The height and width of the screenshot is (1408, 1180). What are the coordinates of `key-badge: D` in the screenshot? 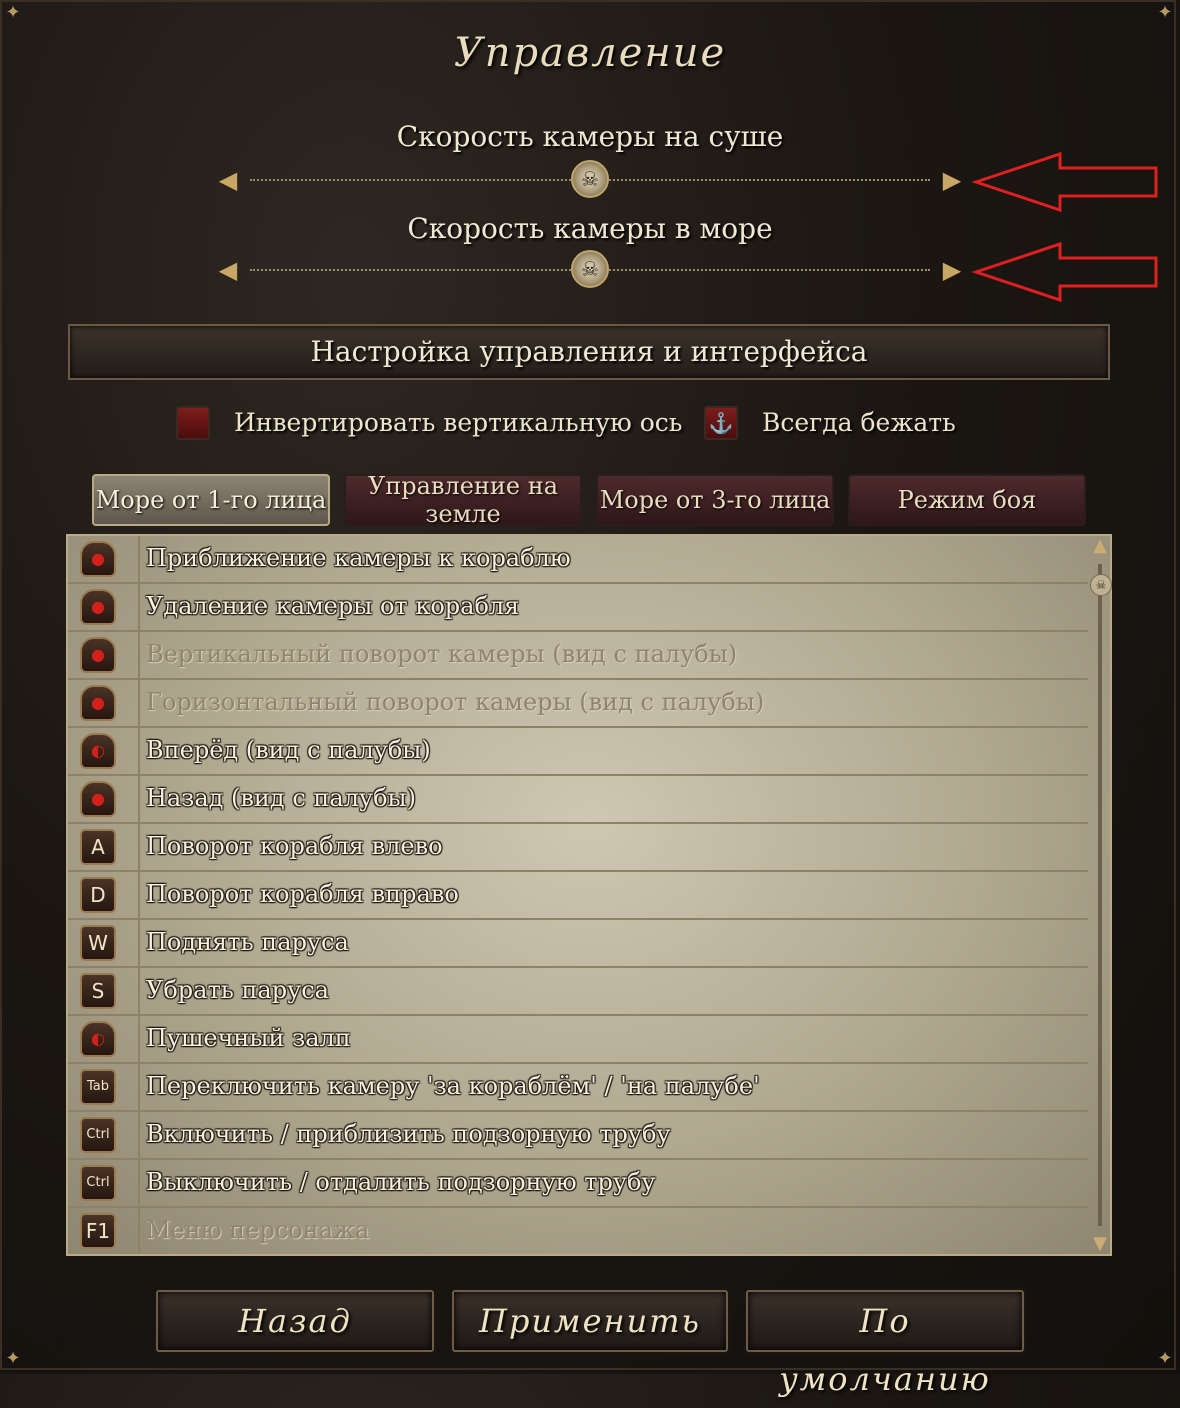 It's located at (98, 895).